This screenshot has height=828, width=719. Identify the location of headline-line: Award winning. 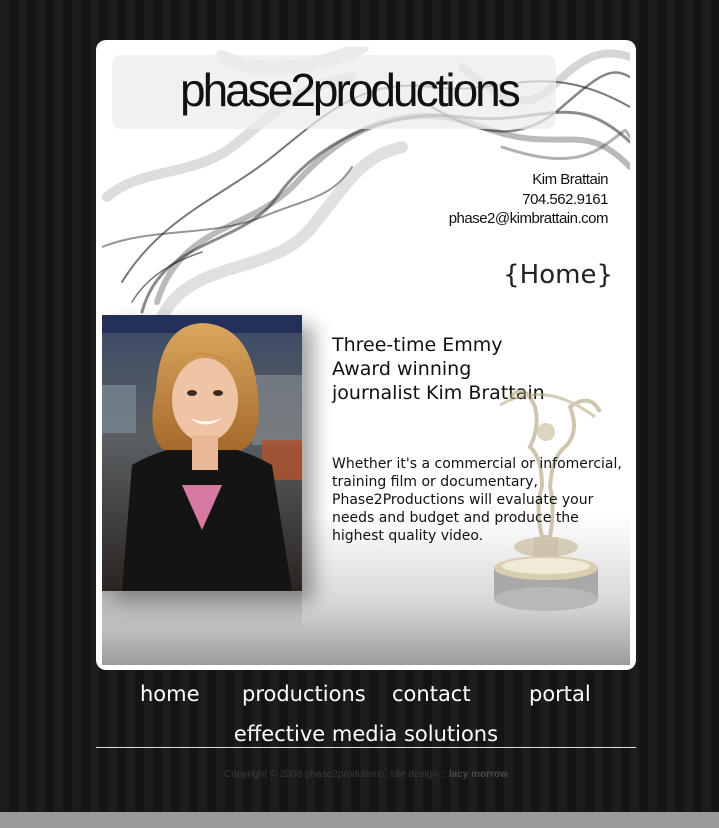
(402, 369).